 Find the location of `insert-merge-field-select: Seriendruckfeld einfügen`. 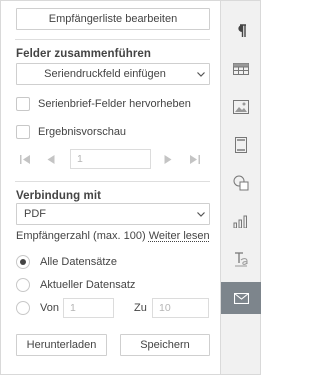

insert-merge-field-select: Seriendruckfeld einfügen is located at coordinates (113, 74).